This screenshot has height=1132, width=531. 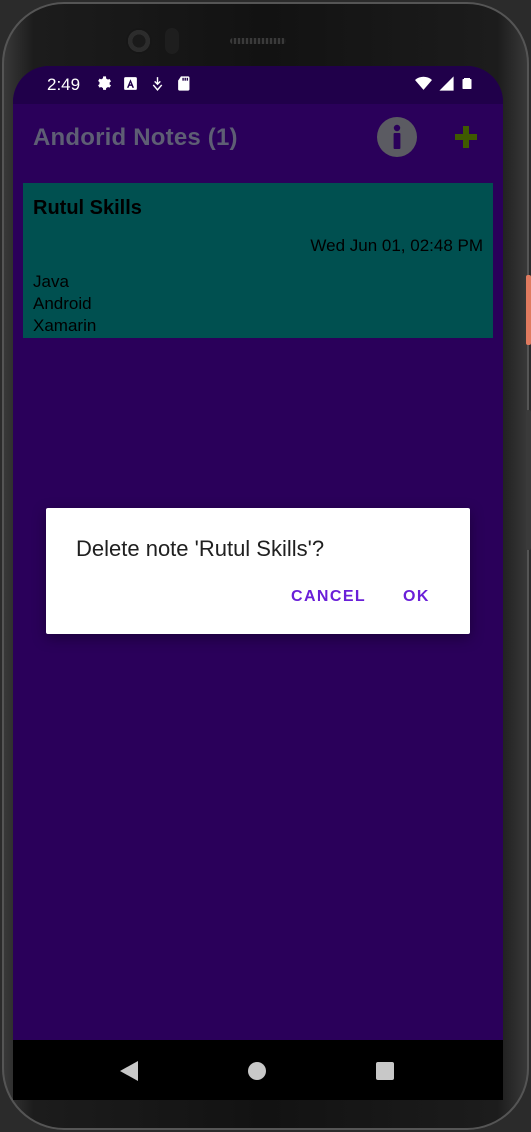 I want to click on download-icon, so click(x=157, y=84).